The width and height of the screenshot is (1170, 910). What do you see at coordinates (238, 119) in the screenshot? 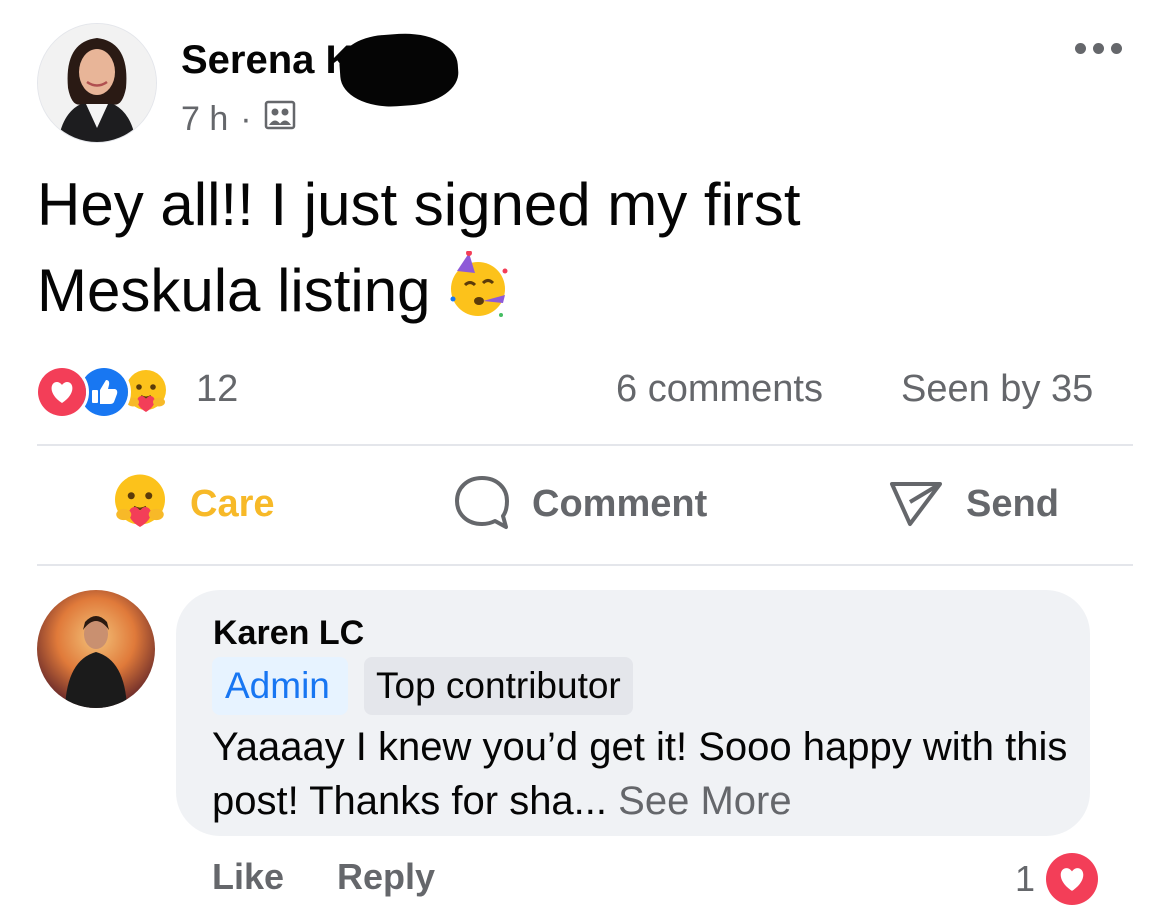
I see `post-meta: 7 h ·` at bounding box center [238, 119].